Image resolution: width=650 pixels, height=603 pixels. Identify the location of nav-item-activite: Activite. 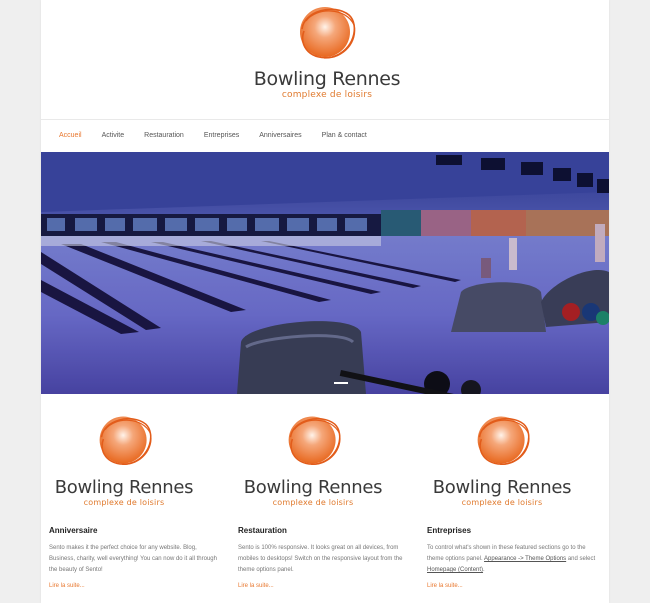
(113, 137).